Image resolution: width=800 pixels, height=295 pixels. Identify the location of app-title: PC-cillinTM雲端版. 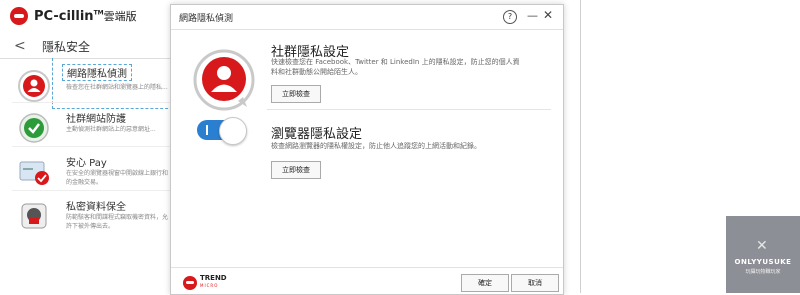
(85, 16).